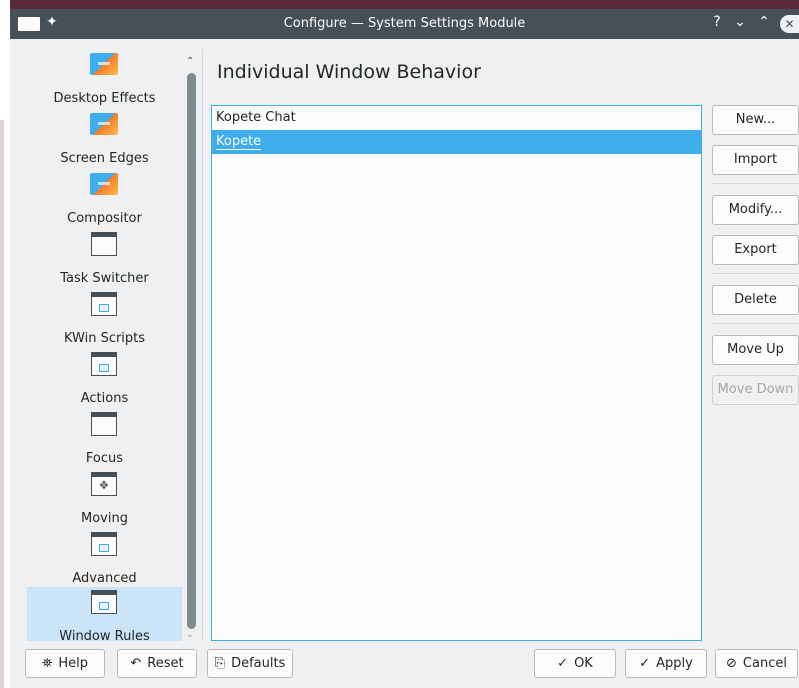  Describe the element at coordinates (104, 544) in the screenshot. I see `advanced-icon` at that location.